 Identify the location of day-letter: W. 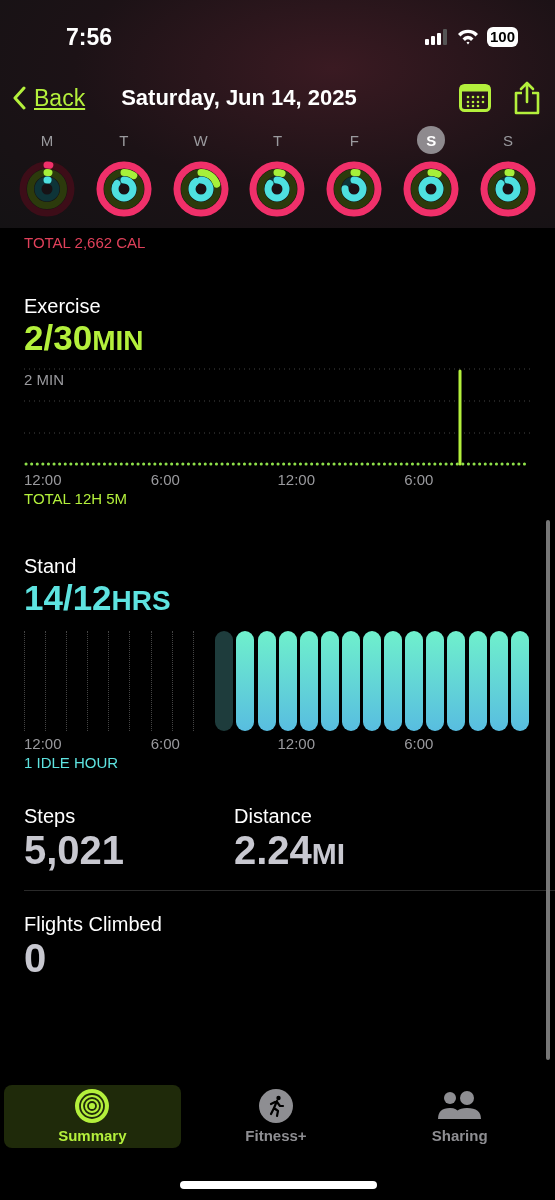
(200, 140).